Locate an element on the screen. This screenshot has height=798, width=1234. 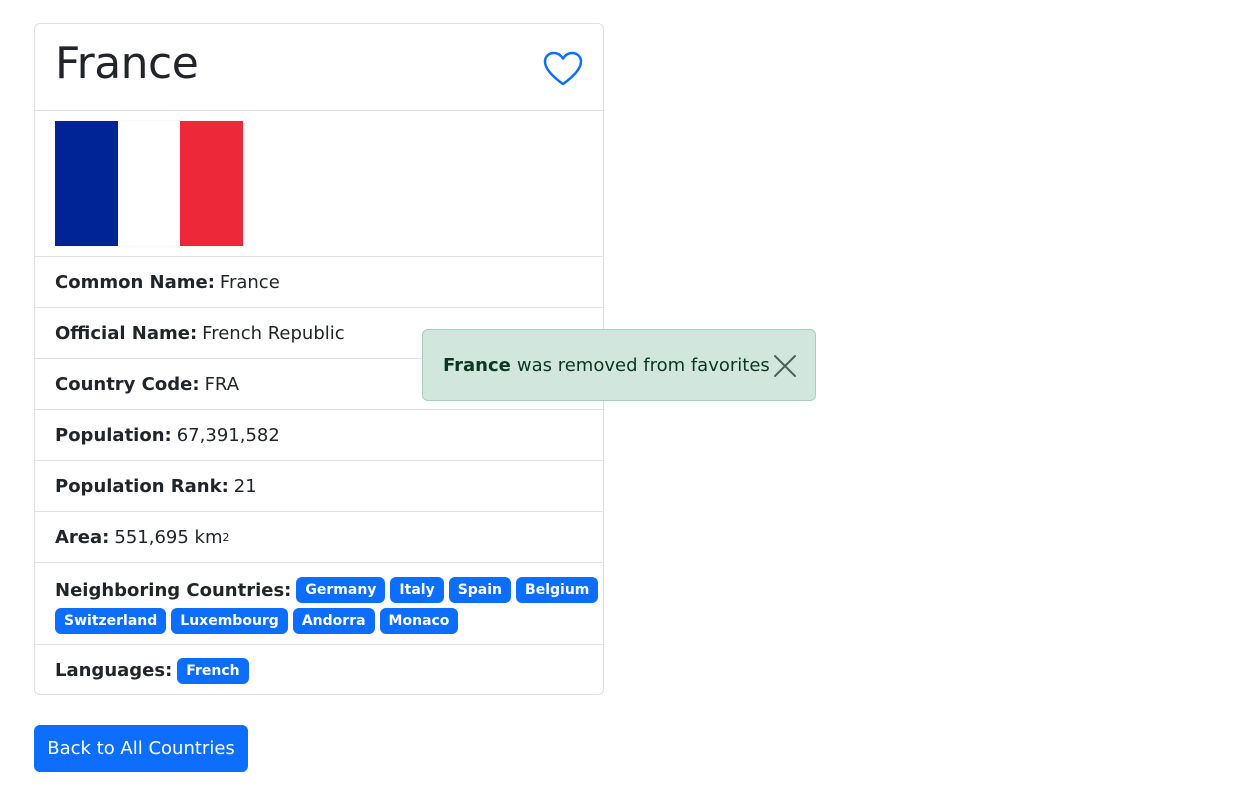
heart-outline-icon is located at coordinates (563, 68).